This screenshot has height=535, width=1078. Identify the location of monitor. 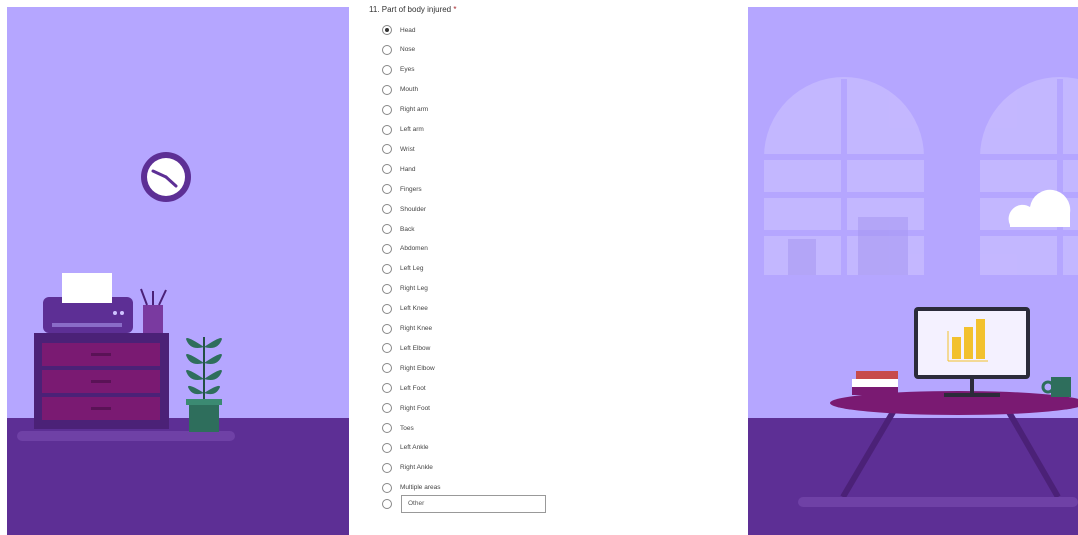
(972, 352).